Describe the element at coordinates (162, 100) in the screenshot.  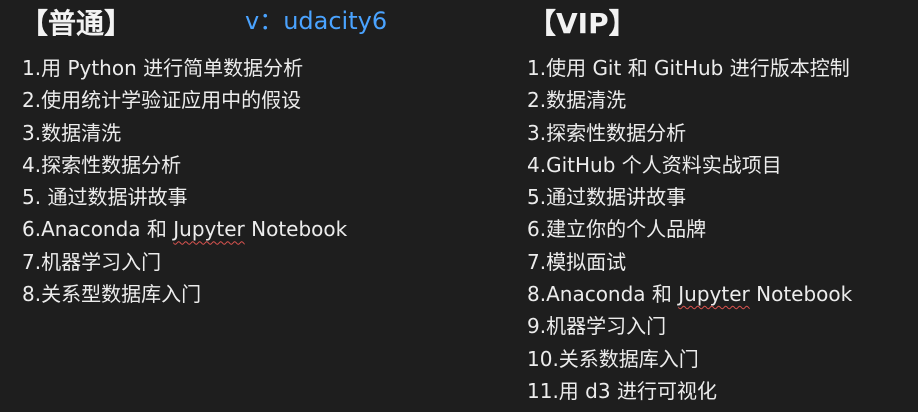
I see `list-item: 2.使用统计学验证应用中的假设` at that location.